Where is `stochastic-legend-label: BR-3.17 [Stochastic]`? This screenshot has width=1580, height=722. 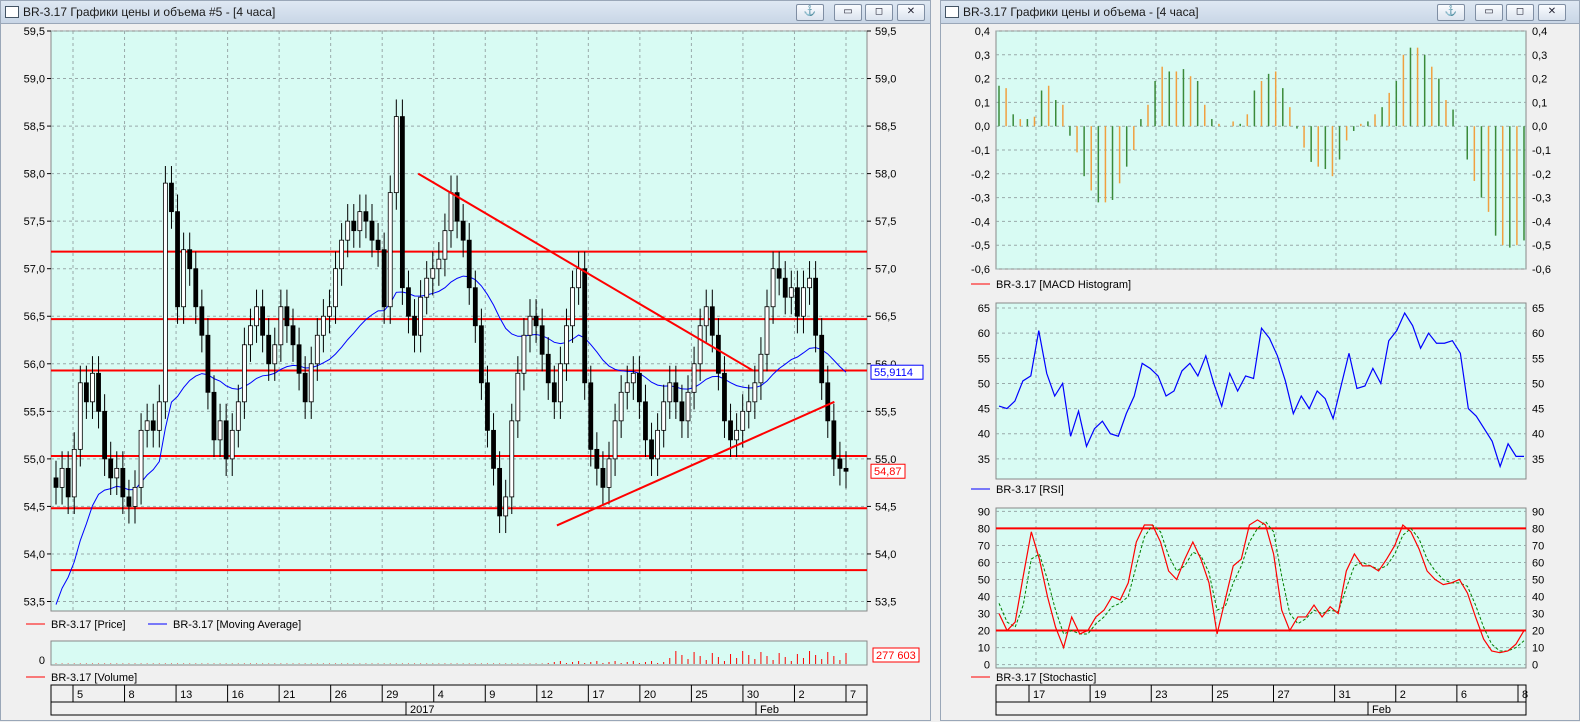 stochastic-legend-label: BR-3.17 [Stochastic] is located at coordinates (1046, 678).